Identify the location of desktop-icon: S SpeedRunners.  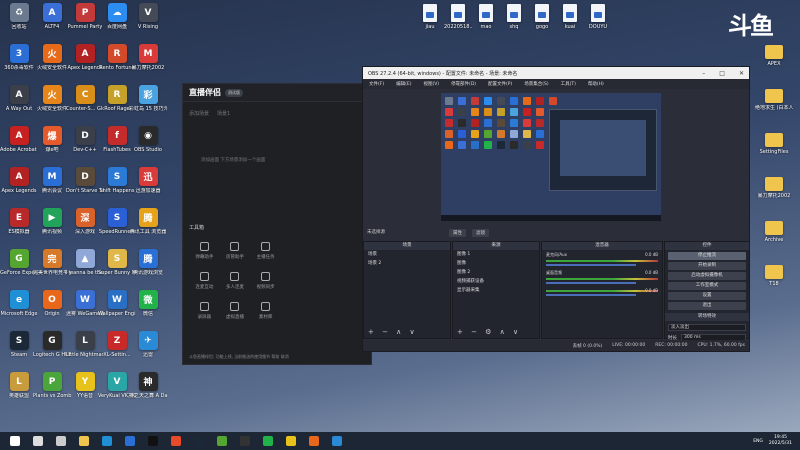
(117, 228).